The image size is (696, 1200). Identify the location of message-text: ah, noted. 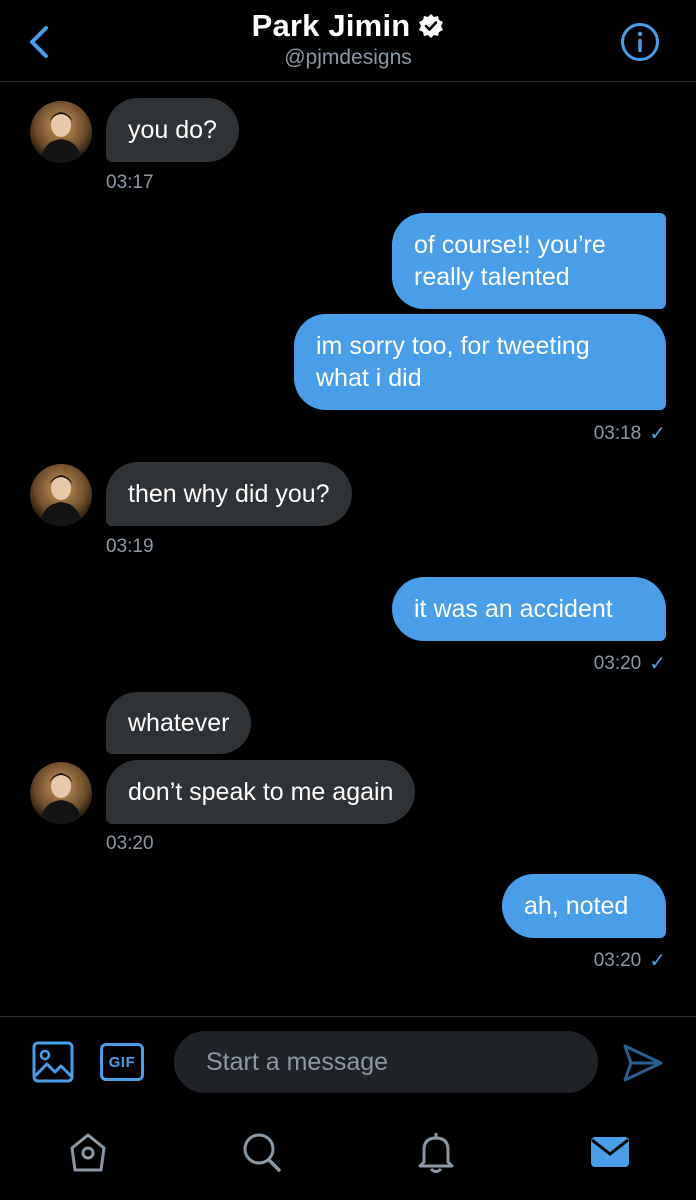
(576, 906).